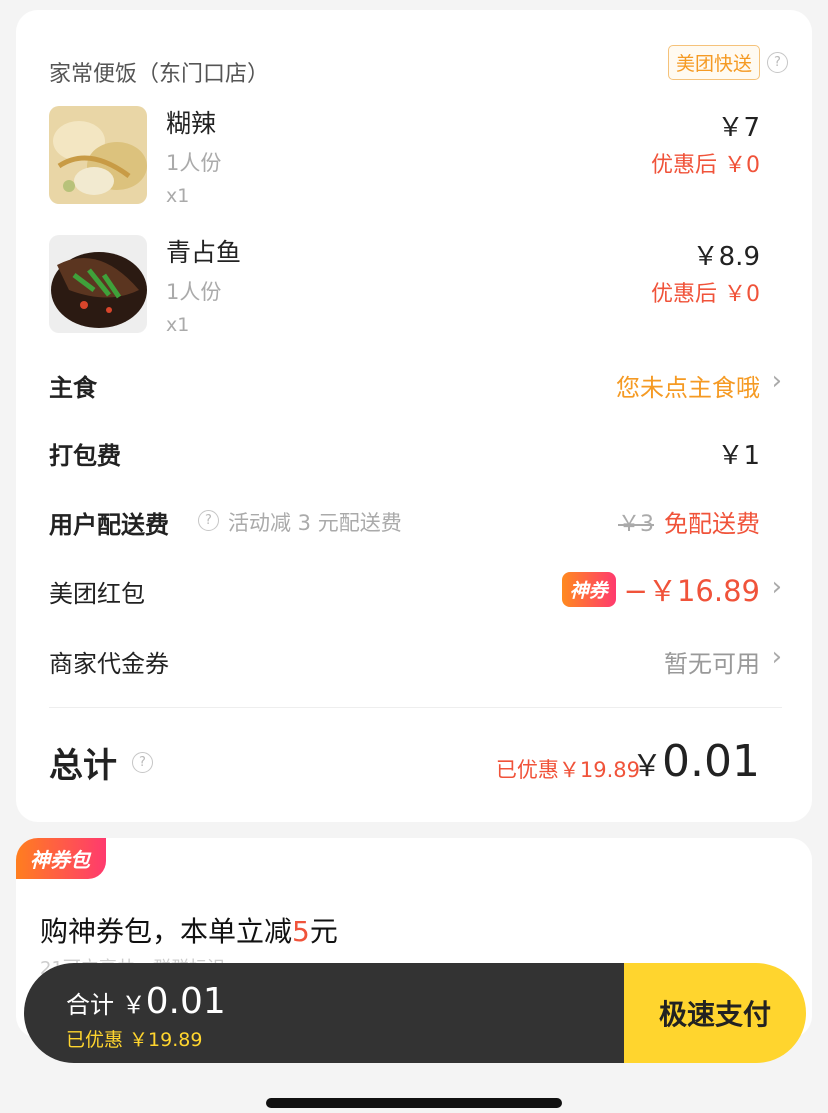  I want to click on divider, so click(415, 707).